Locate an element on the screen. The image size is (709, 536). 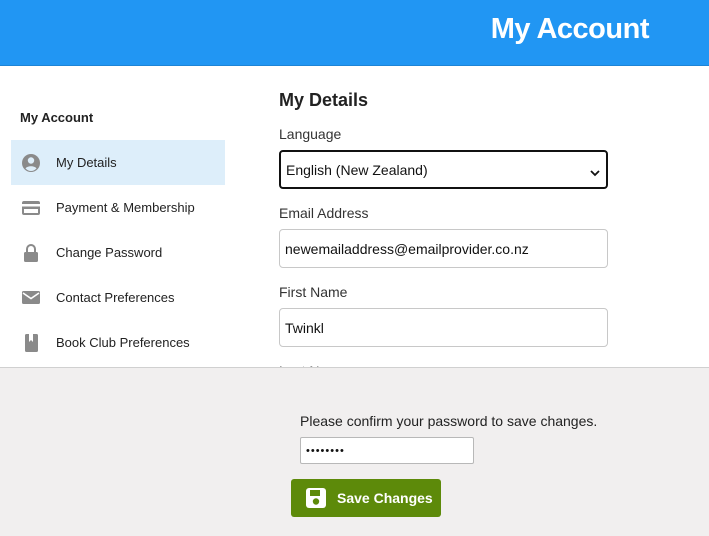
save-changes-button: Save Changes is located at coordinates (366, 498).